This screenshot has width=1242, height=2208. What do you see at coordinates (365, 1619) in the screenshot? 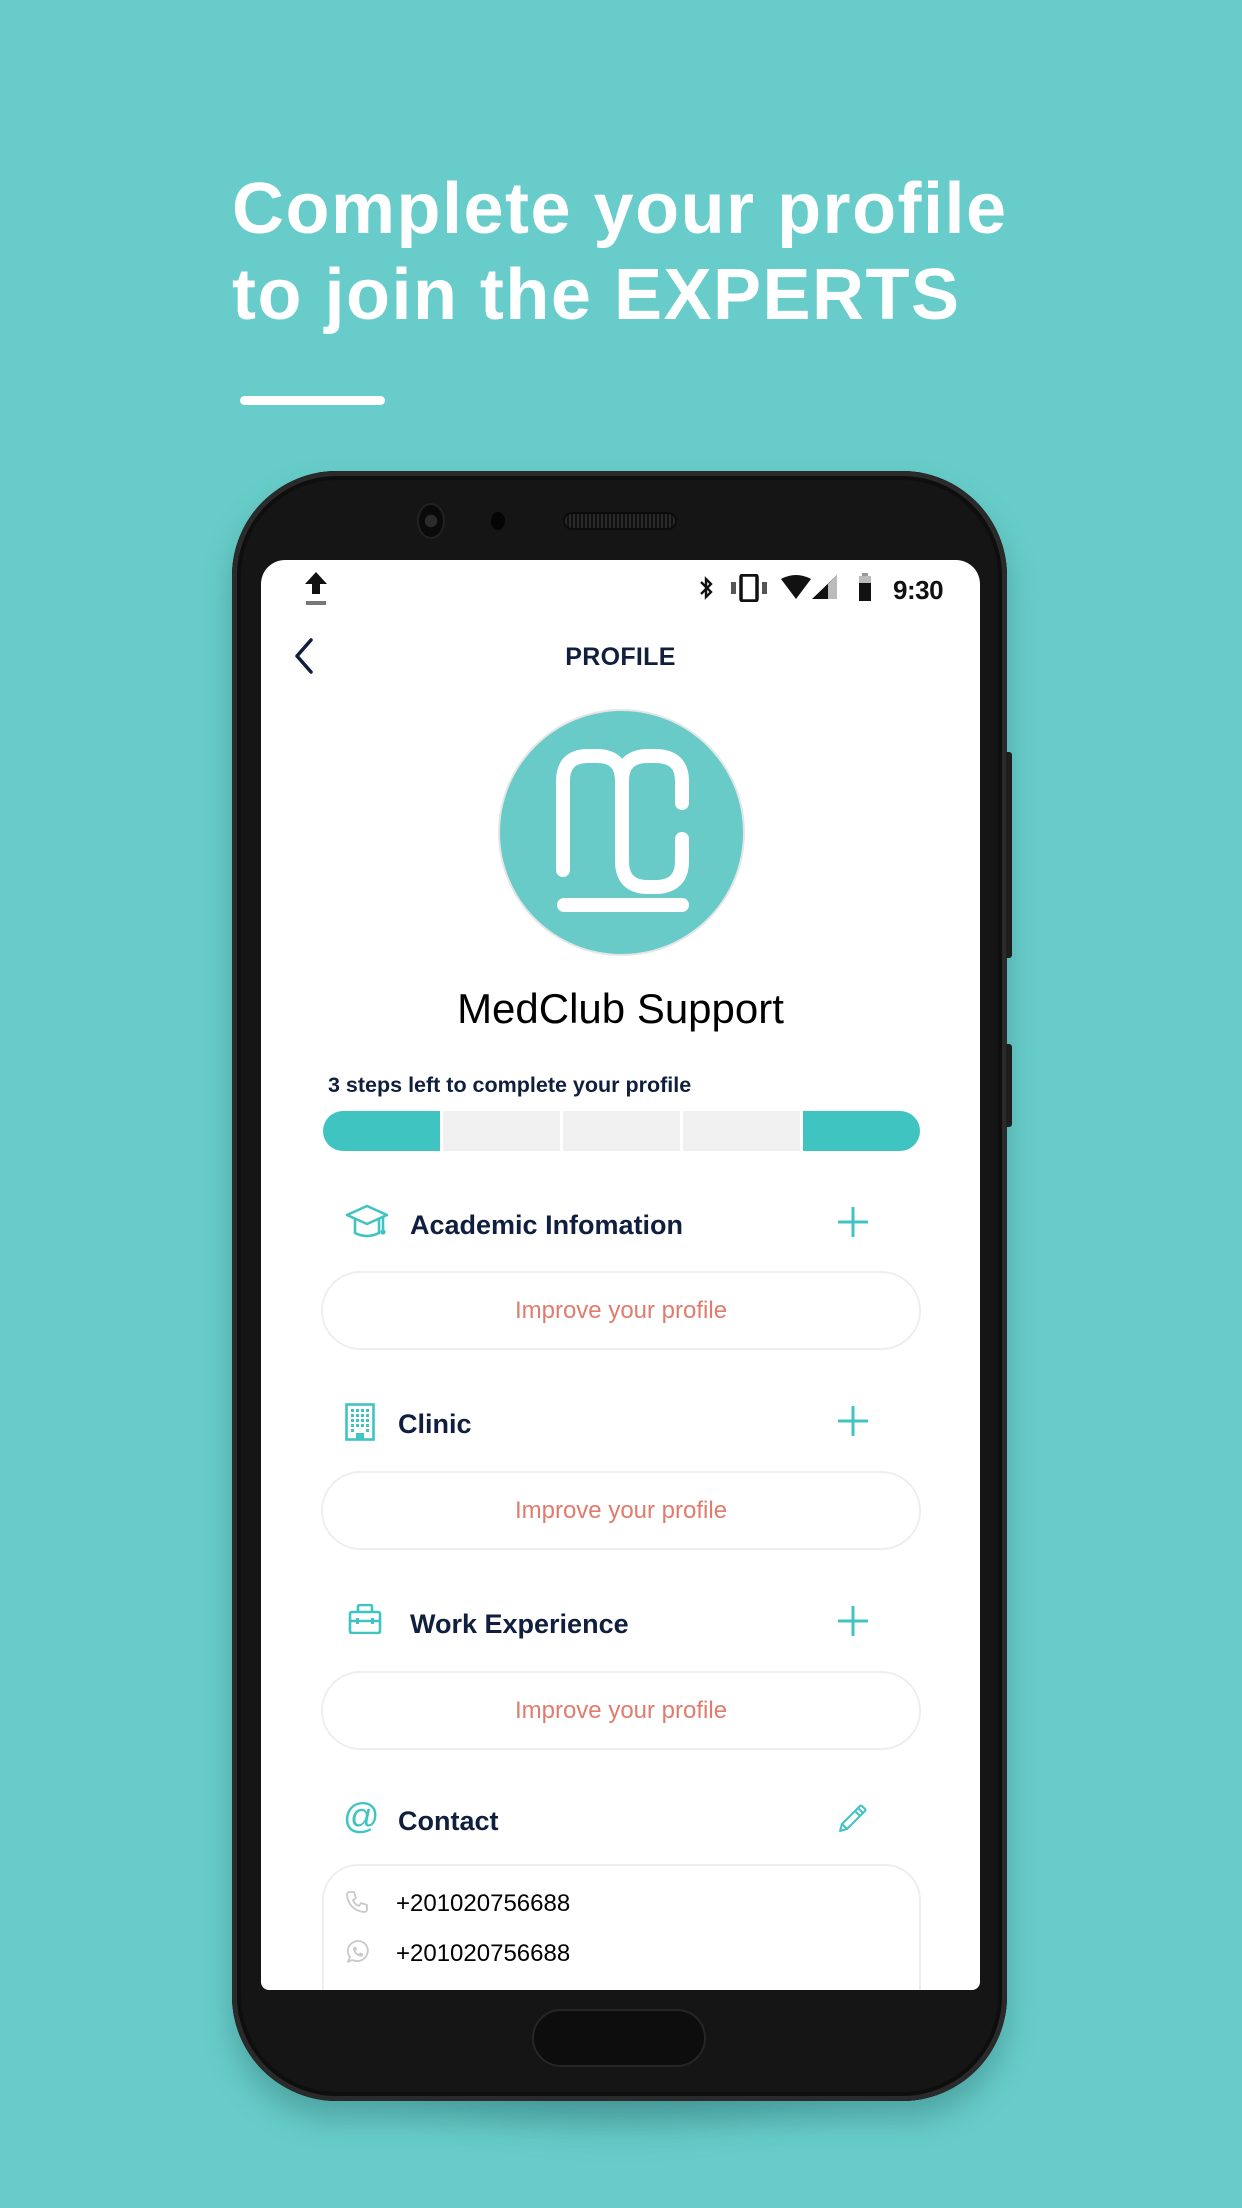
I see `toolbox-icon` at bounding box center [365, 1619].